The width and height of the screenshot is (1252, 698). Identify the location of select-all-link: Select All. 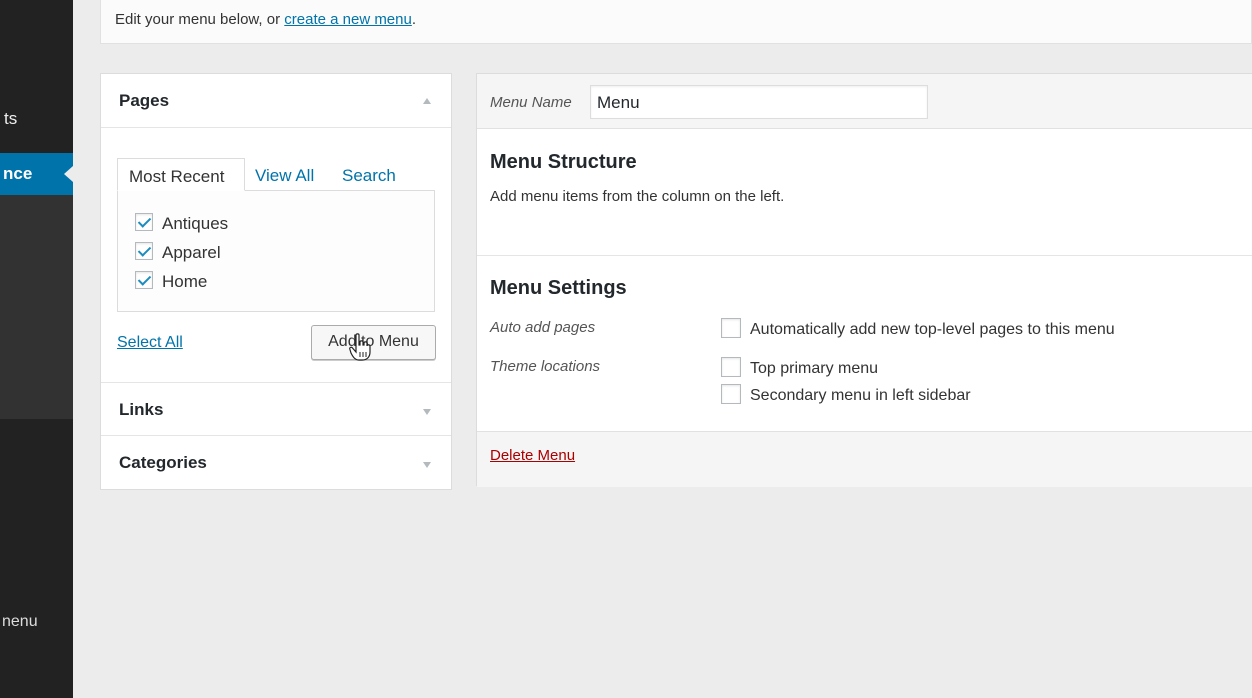
(150, 343).